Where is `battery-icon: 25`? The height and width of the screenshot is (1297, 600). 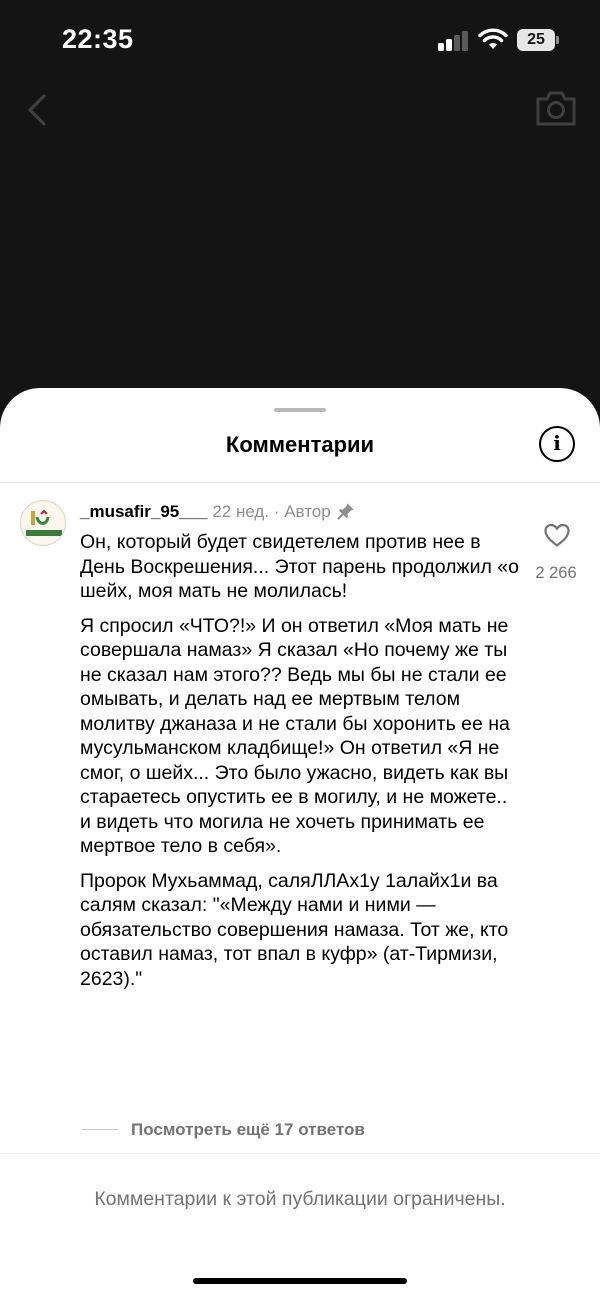 battery-icon: 25 is located at coordinates (539, 40).